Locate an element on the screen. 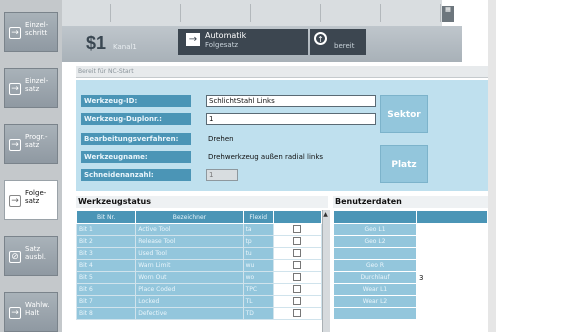 This screenshot has width=569, height=332. table-row: Bit 8 Defective TD is located at coordinates (199, 313).